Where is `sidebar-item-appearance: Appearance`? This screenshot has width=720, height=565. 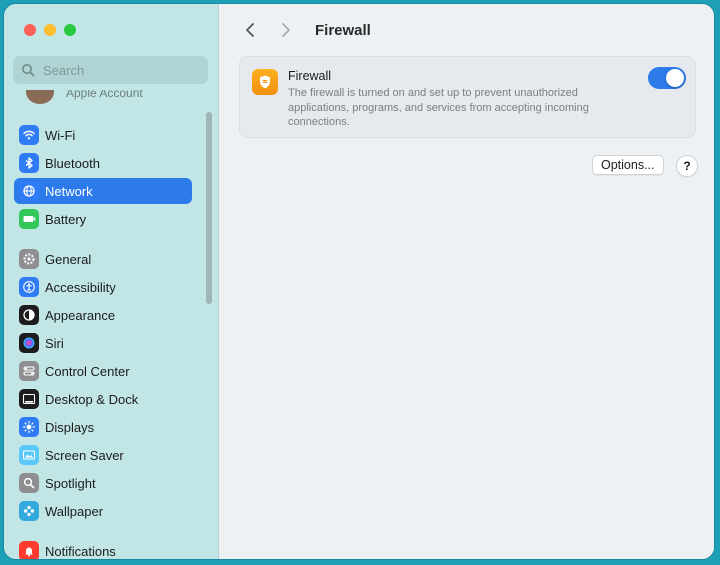
sidebar-item-appearance: Appearance is located at coordinates (103, 315).